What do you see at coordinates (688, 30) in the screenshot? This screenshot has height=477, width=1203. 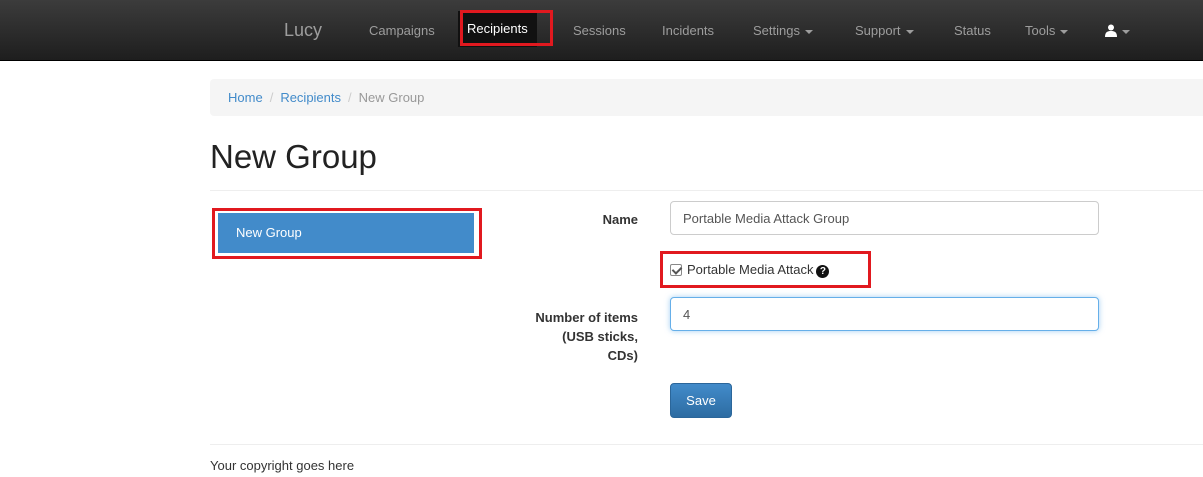 I see `nav-incidents: Incidents` at bounding box center [688, 30].